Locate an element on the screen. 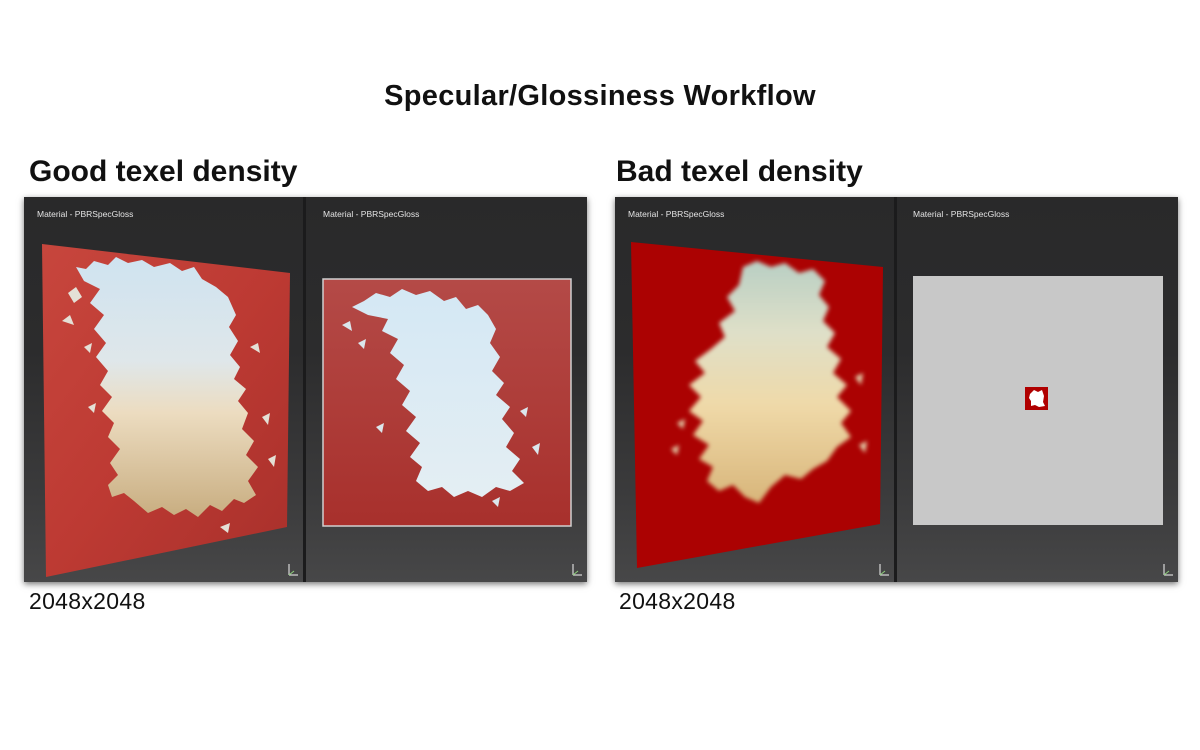  viewport-3d-bad: Material - PBRSpecGloss is located at coordinates (754, 389).